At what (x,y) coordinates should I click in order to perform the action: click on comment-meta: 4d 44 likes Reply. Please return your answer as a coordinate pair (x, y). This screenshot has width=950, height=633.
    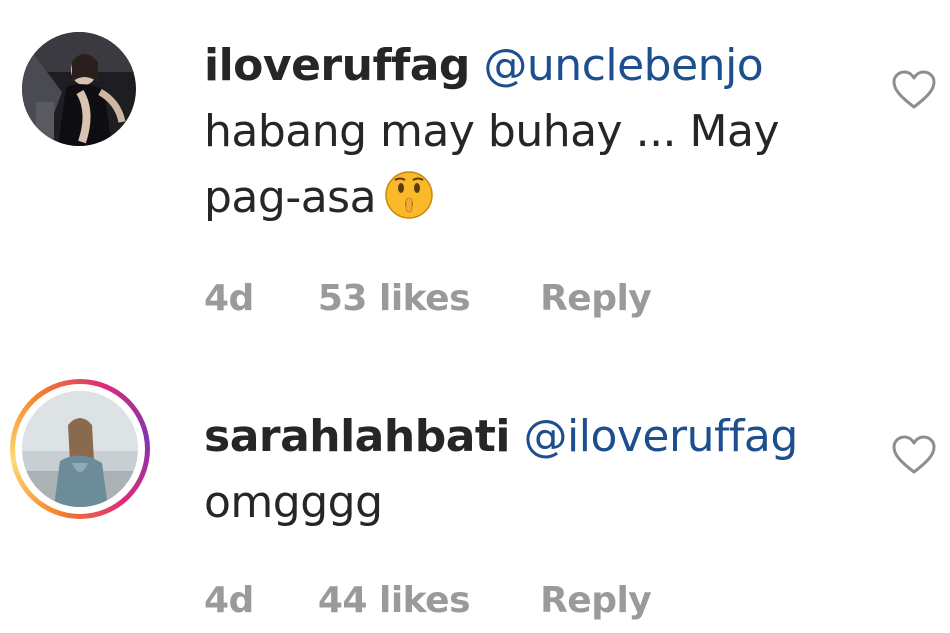
    Looking at the image, I should click on (428, 600).